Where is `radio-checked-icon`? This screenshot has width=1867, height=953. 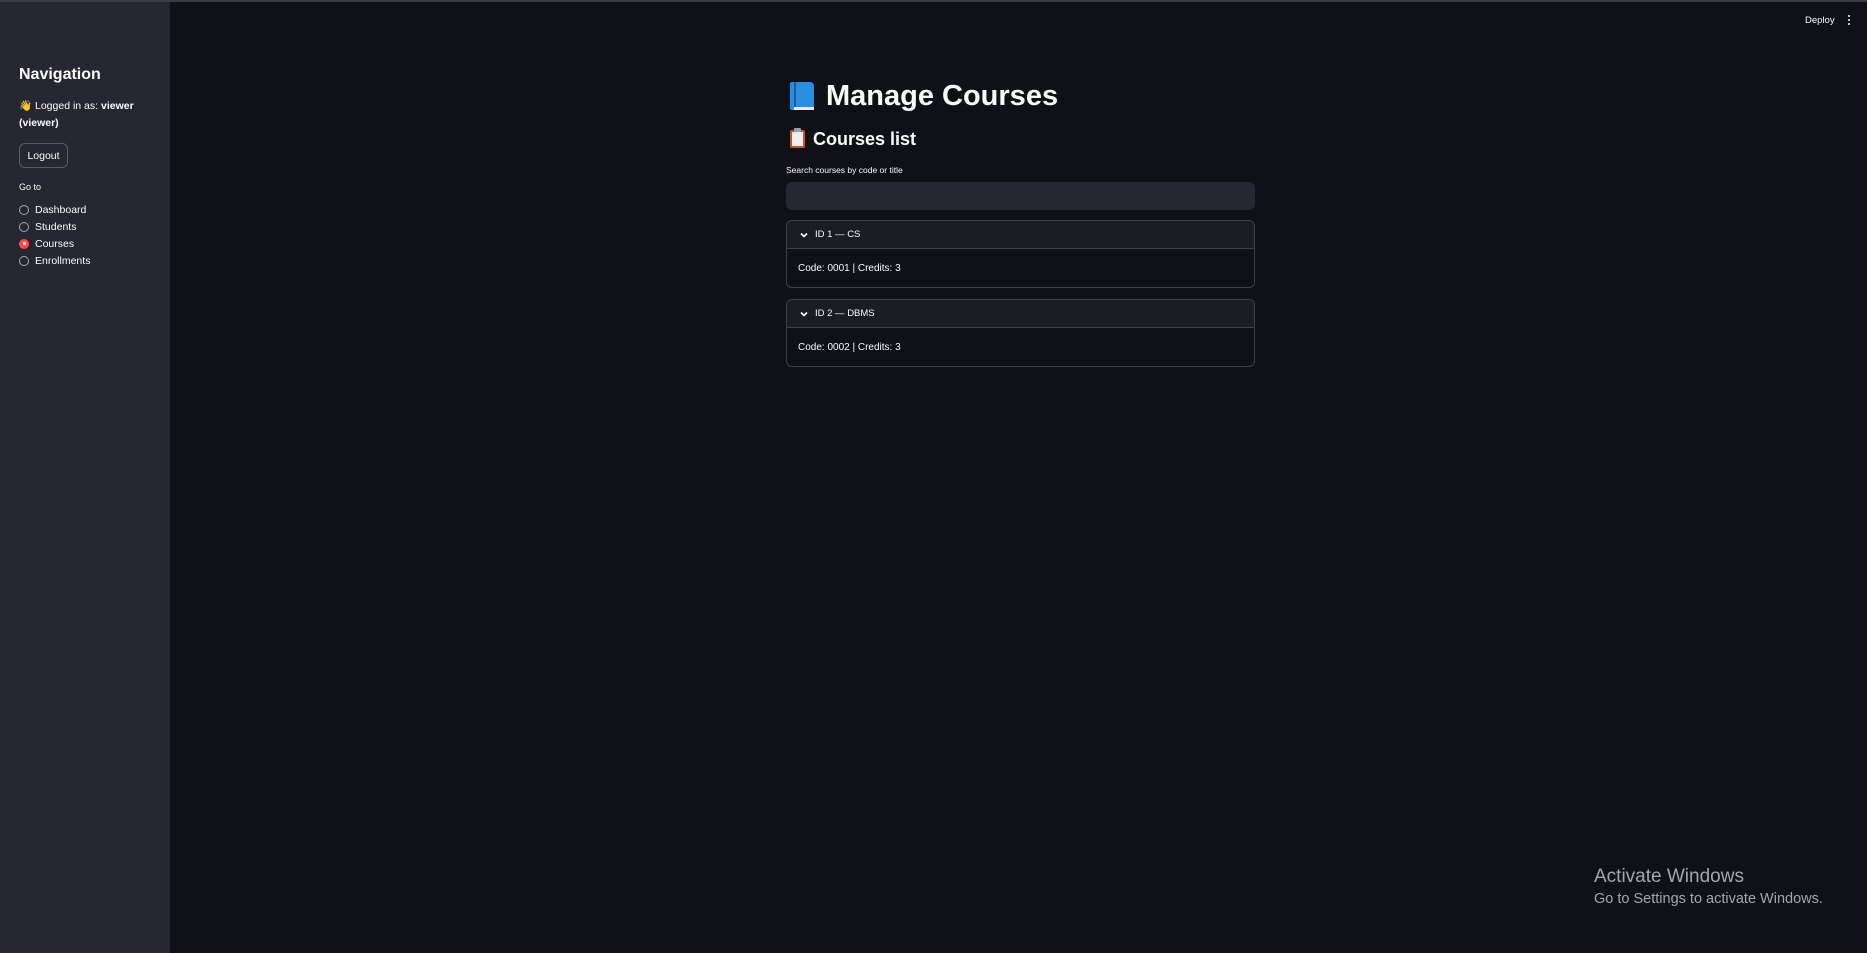 radio-checked-icon is located at coordinates (24, 243).